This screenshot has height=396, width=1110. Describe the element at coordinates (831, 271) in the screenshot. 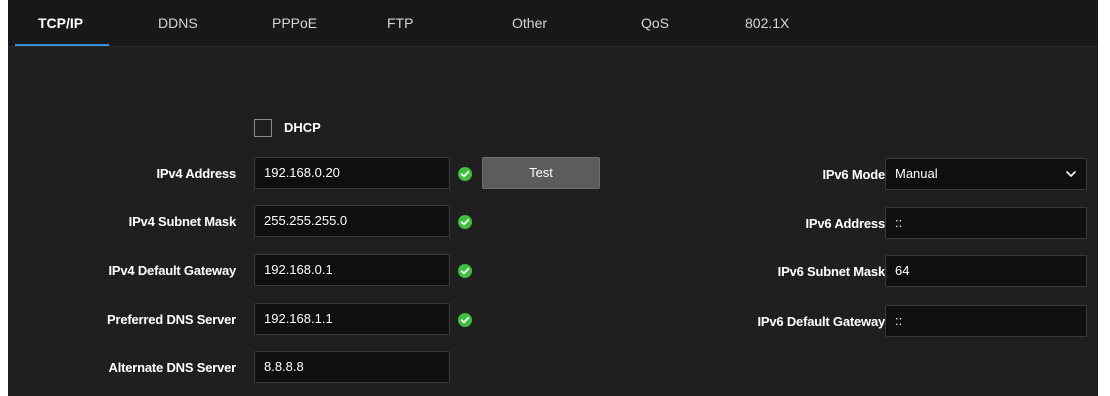

I see `ipv6-subnet-mask-label: IPv6 Subnet Mask` at that location.